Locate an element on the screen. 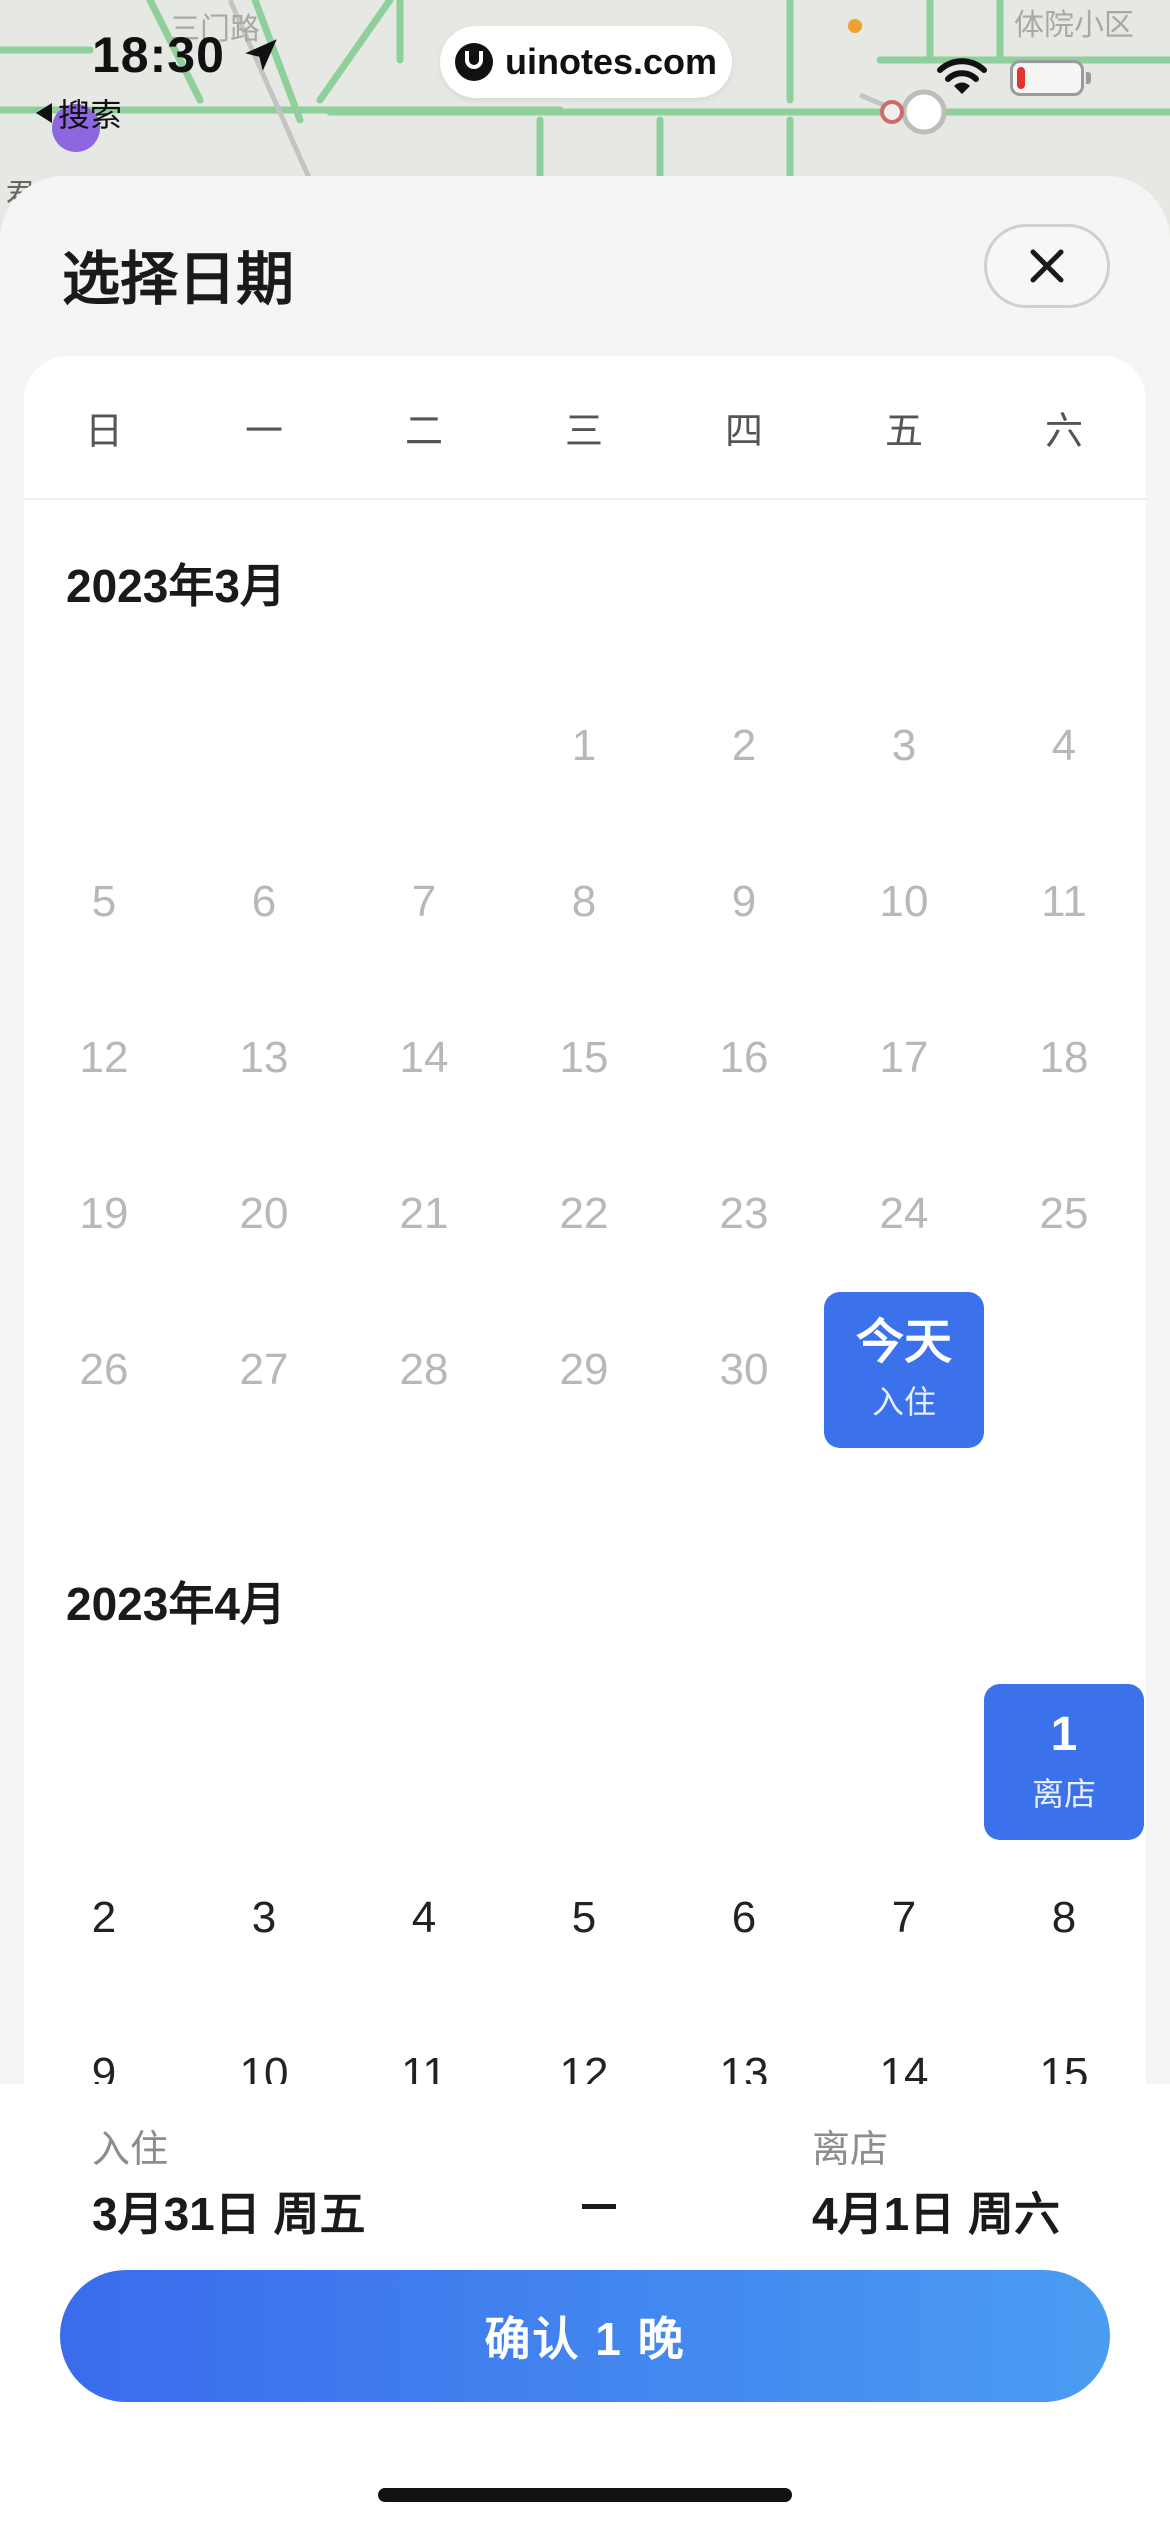 The height and width of the screenshot is (2532, 1170). back-to-search-link: 搜索 is located at coordinates (79, 113).